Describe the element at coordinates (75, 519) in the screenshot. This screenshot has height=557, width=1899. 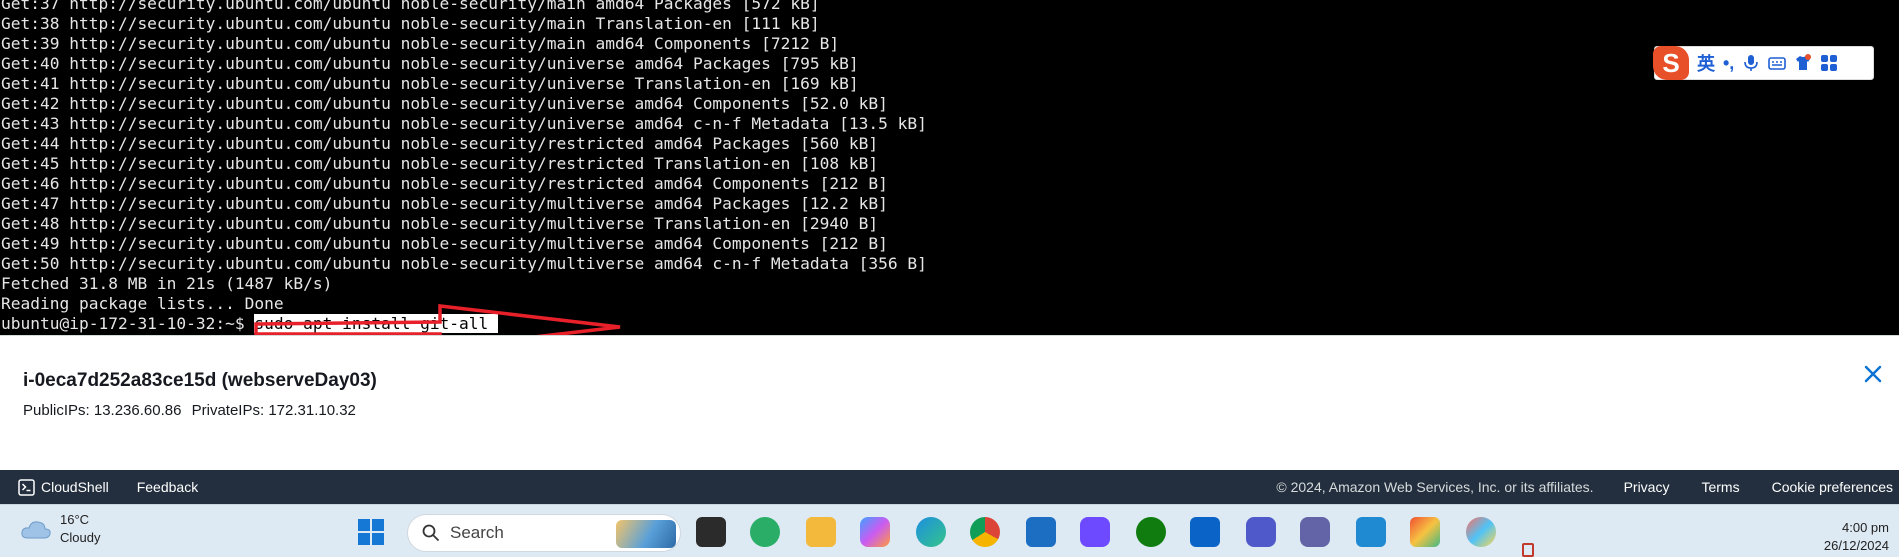
I see `weather-temperature: 16°C` at that location.